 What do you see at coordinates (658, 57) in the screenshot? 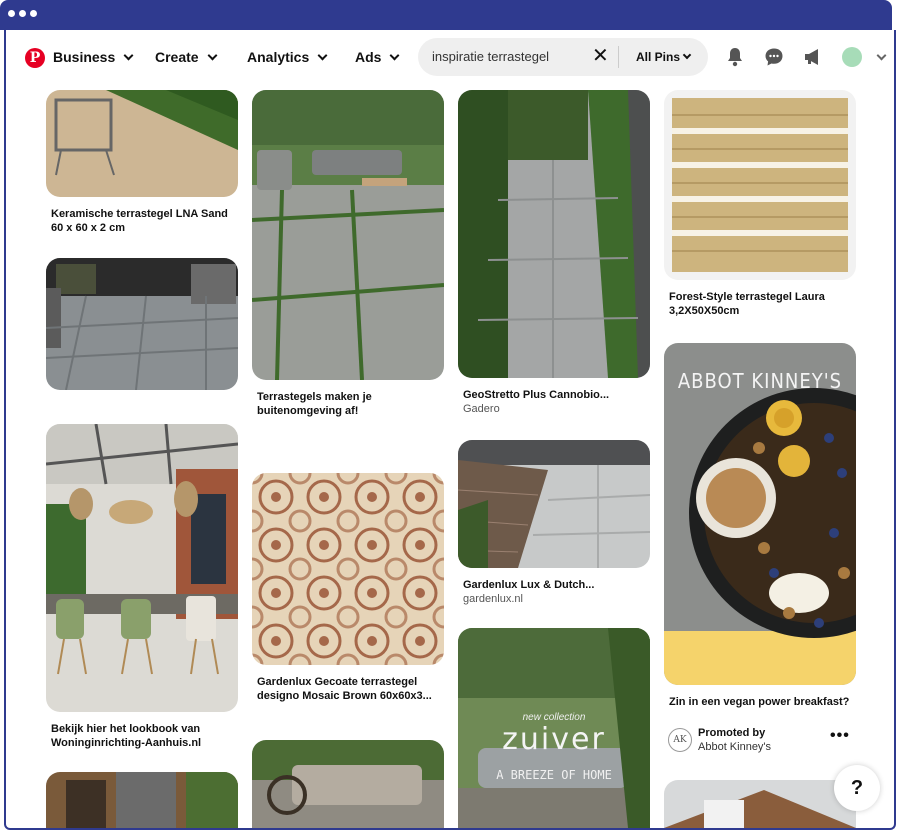
I see `search-filter-label: All Pins` at bounding box center [658, 57].